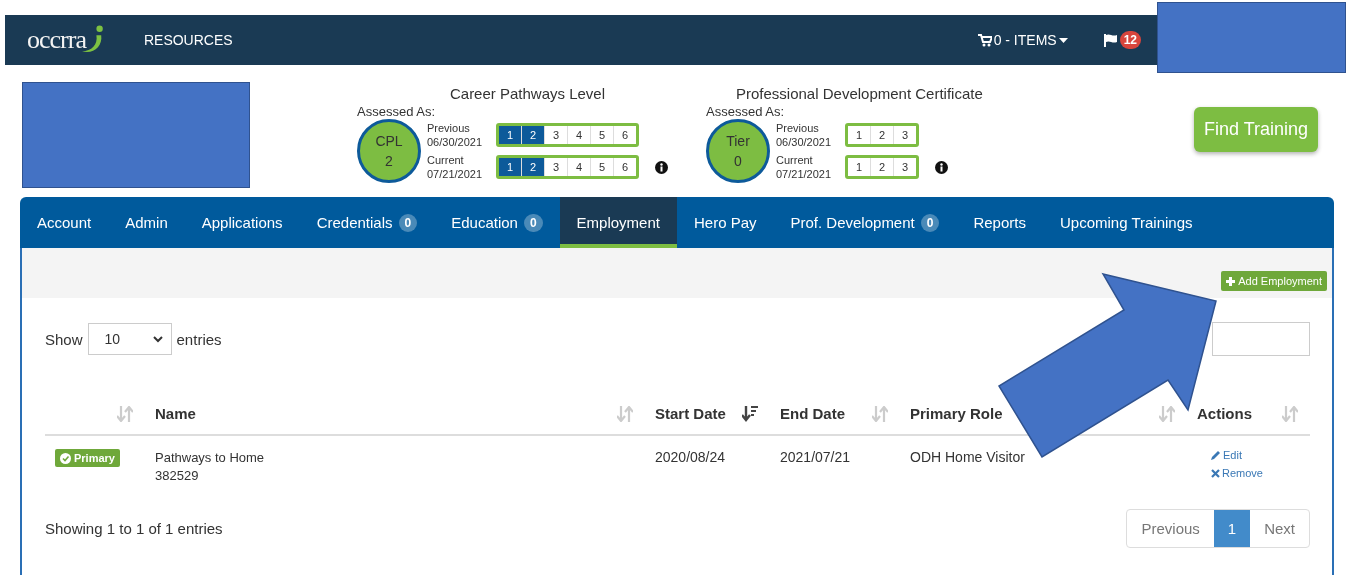 The width and height of the screenshot is (1346, 575). Describe the element at coordinates (1255, 473) in the screenshot. I see `remove-link: Remove` at that location.